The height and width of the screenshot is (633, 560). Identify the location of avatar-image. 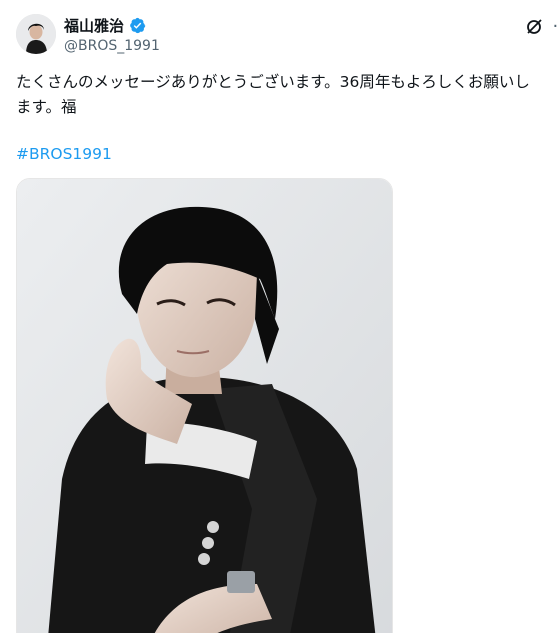
(36, 34).